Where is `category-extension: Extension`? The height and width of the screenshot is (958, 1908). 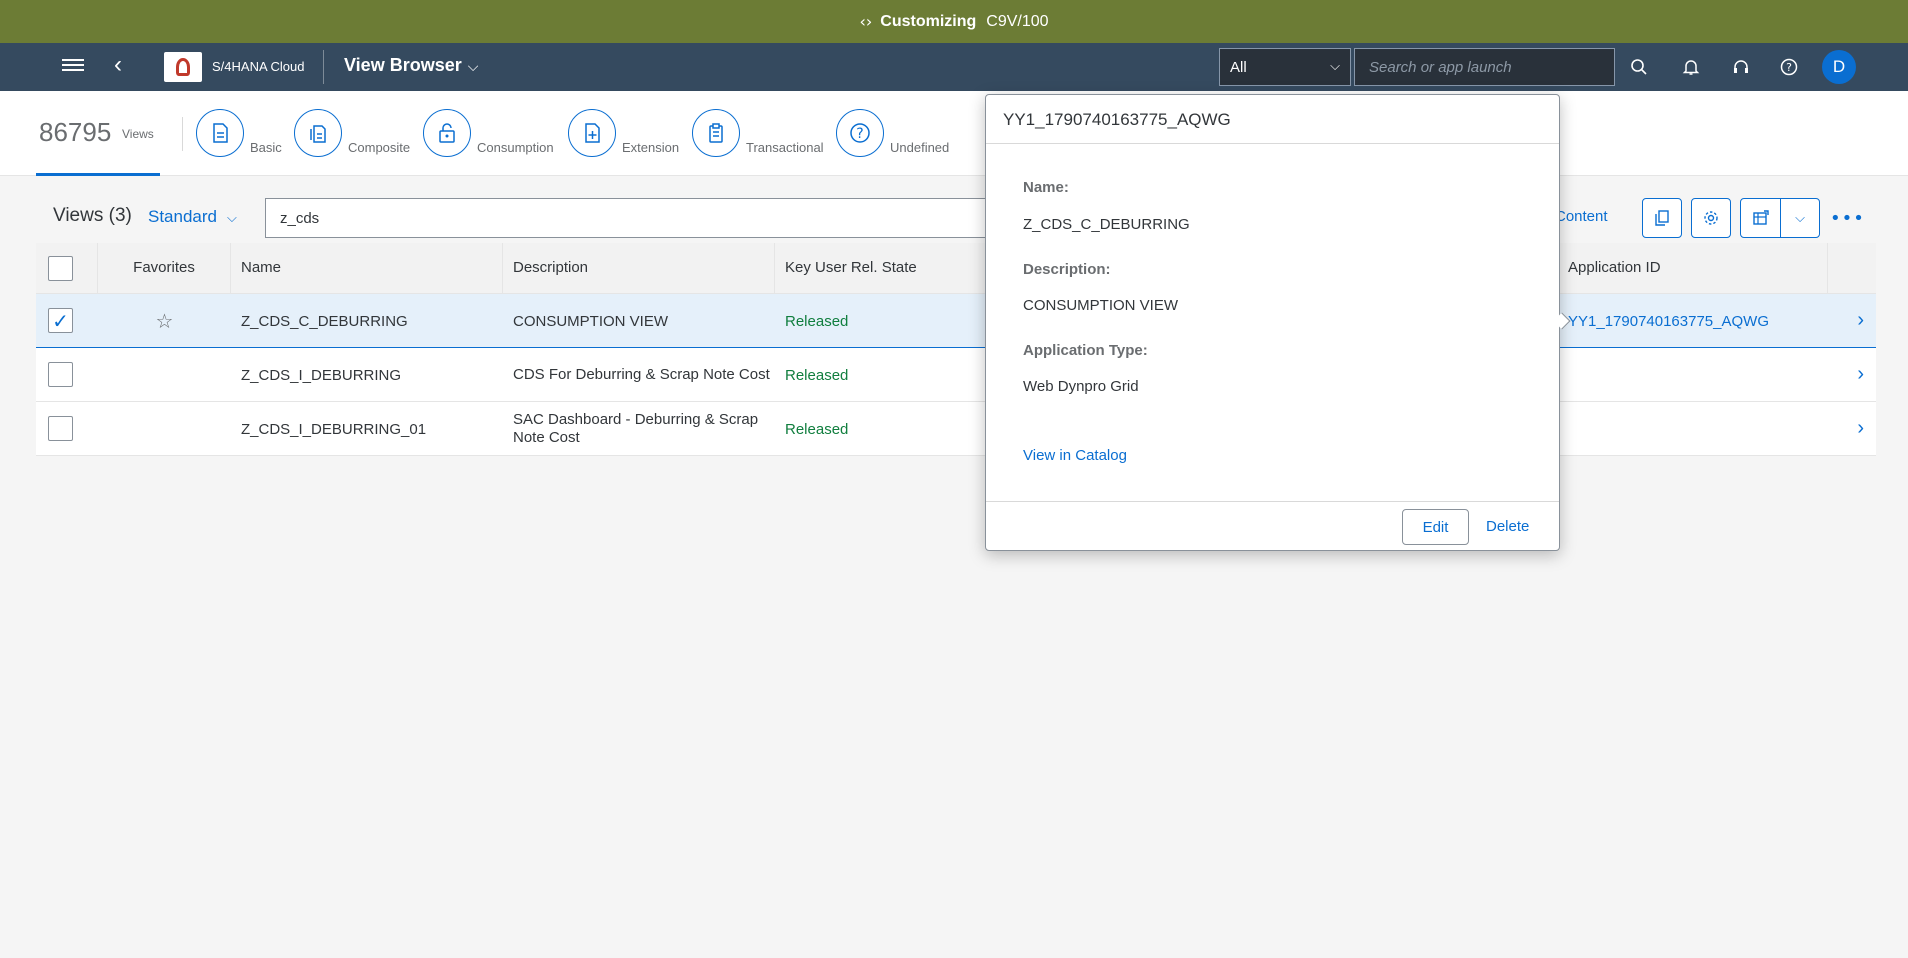
category-extension: Extension is located at coordinates (623, 133).